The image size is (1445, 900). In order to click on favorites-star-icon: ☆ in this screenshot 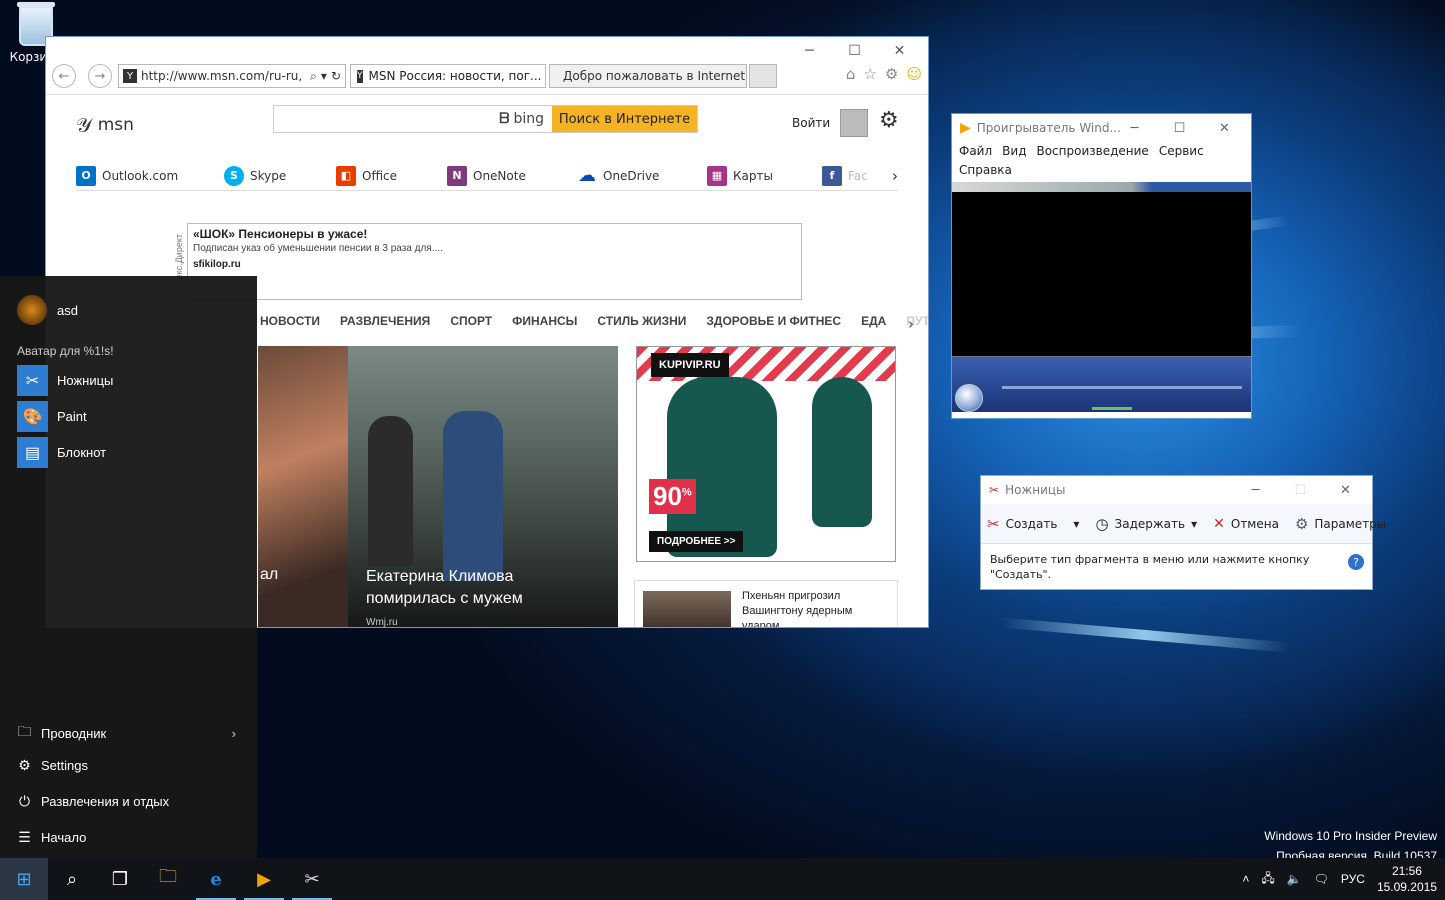, I will do `click(869, 74)`.